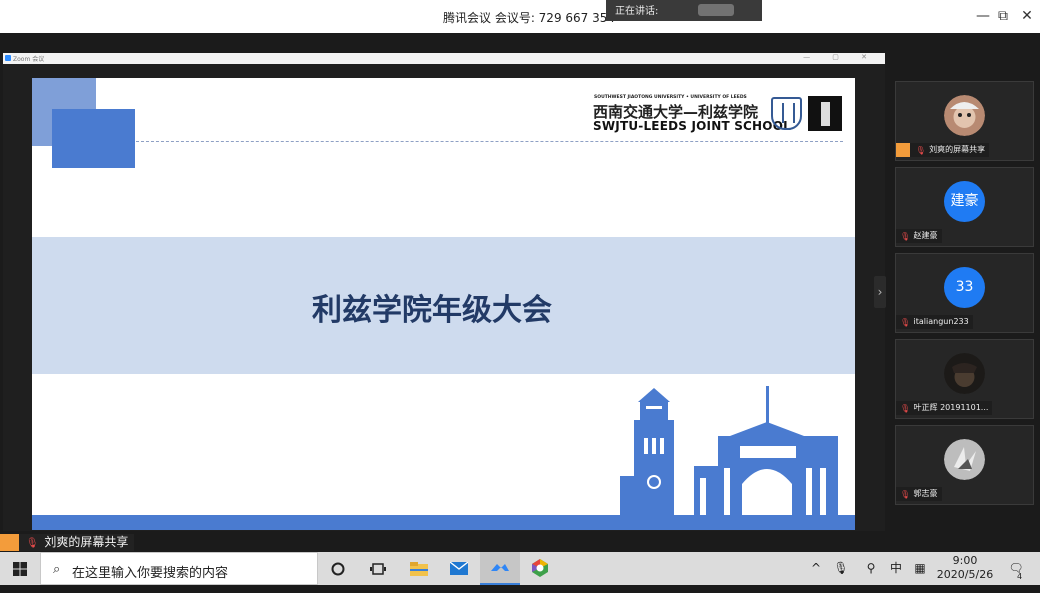  Describe the element at coordinates (529, 18) in the screenshot. I see `meeting-info: 腾讯会议 会议号: 729 667 354` at that location.